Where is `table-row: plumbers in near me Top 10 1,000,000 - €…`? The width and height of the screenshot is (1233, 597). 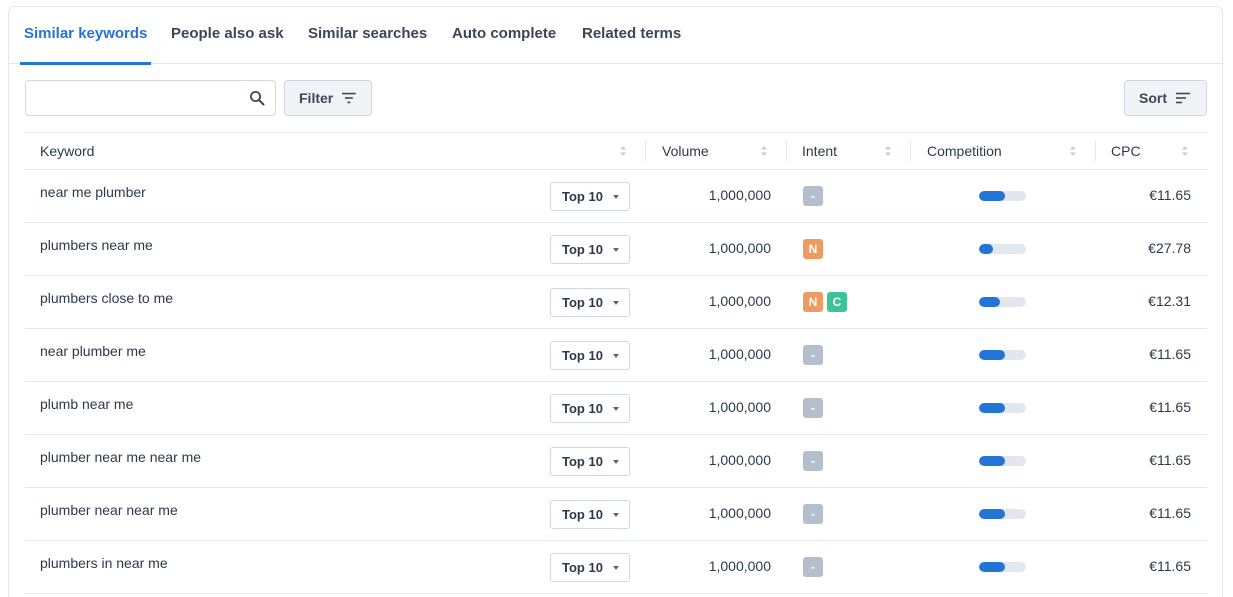 table-row: plumbers in near me Top 10 1,000,000 - €… is located at coordinates (616, 567).